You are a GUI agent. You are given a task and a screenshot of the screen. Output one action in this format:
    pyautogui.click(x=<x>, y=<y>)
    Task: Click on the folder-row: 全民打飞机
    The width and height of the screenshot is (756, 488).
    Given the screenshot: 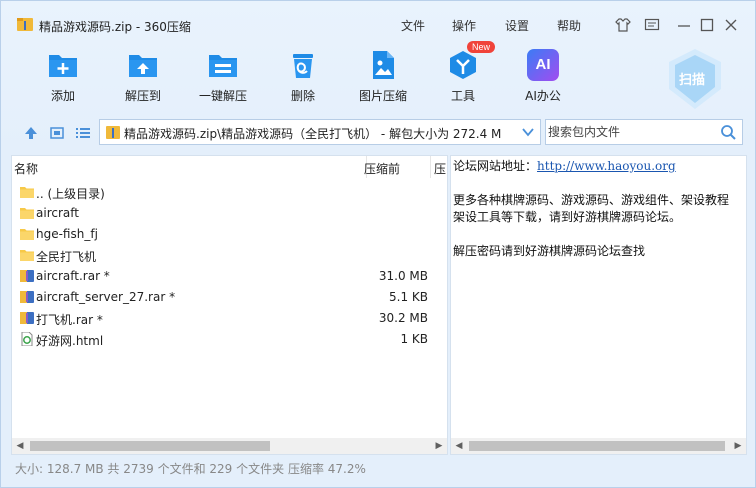 What is the action you would take?
    pyautogui.click(x=226, y=255)
    